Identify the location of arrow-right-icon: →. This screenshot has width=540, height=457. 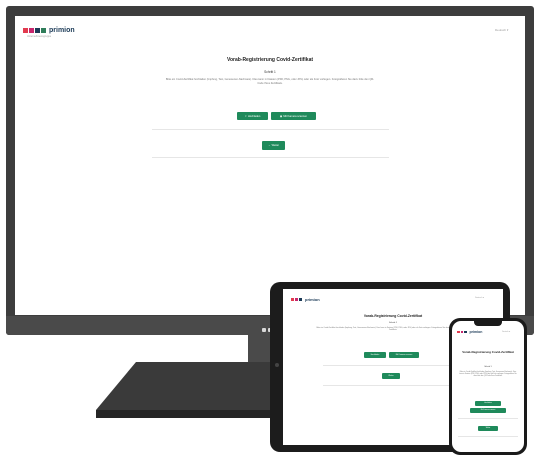
(269, 145).